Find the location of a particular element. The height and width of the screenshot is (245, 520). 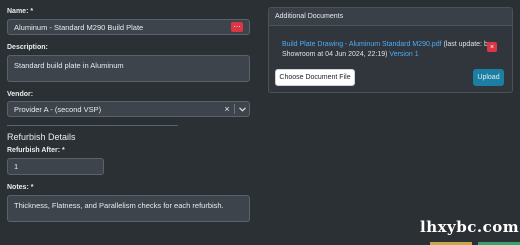

vendor-value: Provider A - (second VSP) is located at coordinates (58, 109).